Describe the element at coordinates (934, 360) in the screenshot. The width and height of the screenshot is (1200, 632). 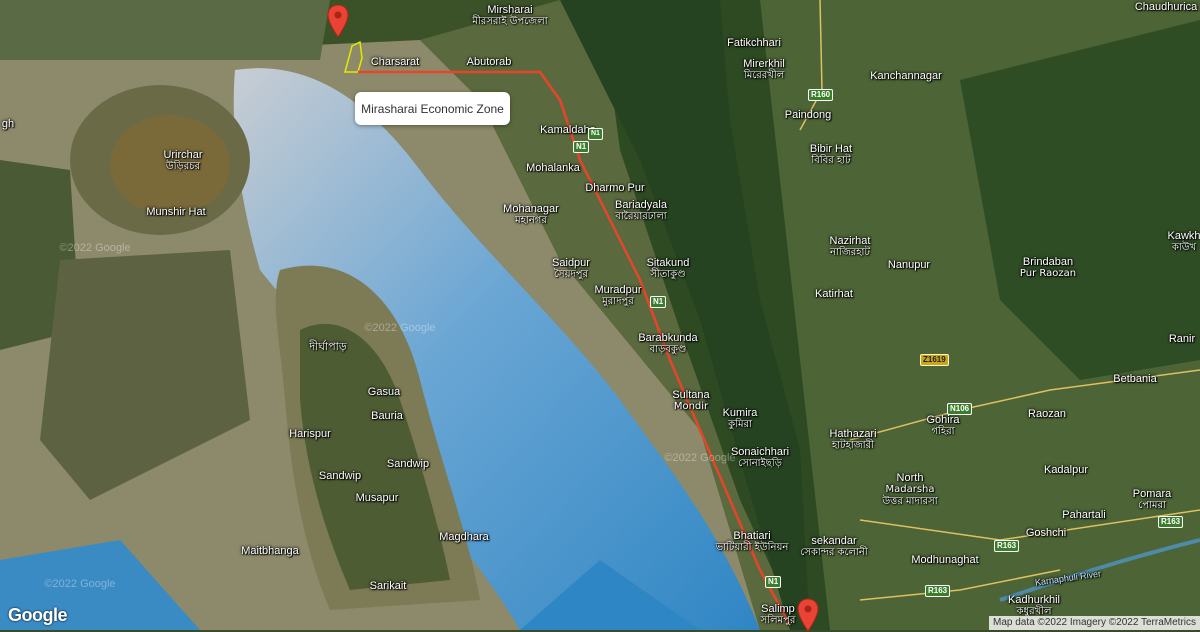
I see `road-shield: Z1619` at that location.